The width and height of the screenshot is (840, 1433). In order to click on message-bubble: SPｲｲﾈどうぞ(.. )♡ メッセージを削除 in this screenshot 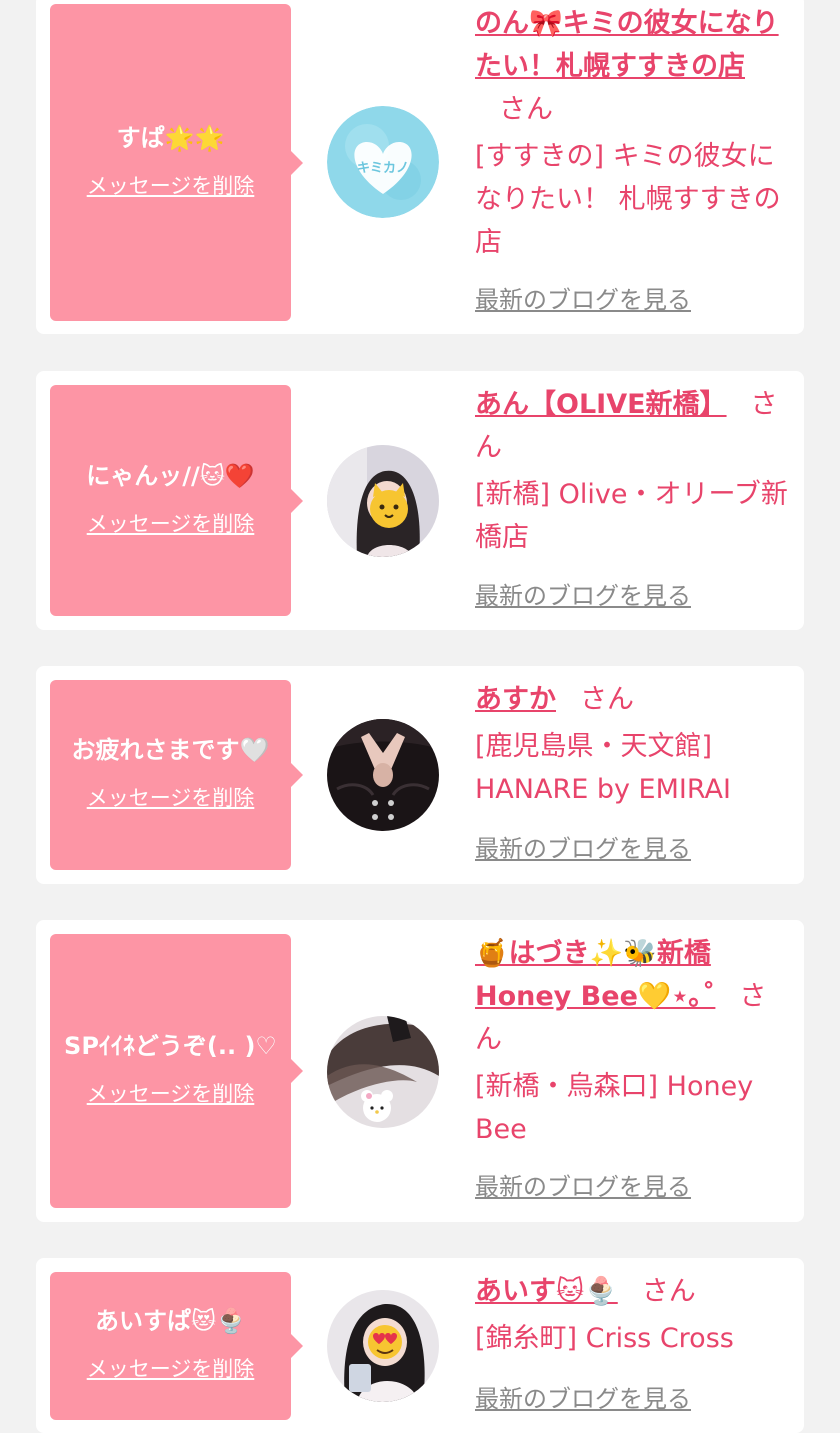, I will do `click(176, 1071)`.